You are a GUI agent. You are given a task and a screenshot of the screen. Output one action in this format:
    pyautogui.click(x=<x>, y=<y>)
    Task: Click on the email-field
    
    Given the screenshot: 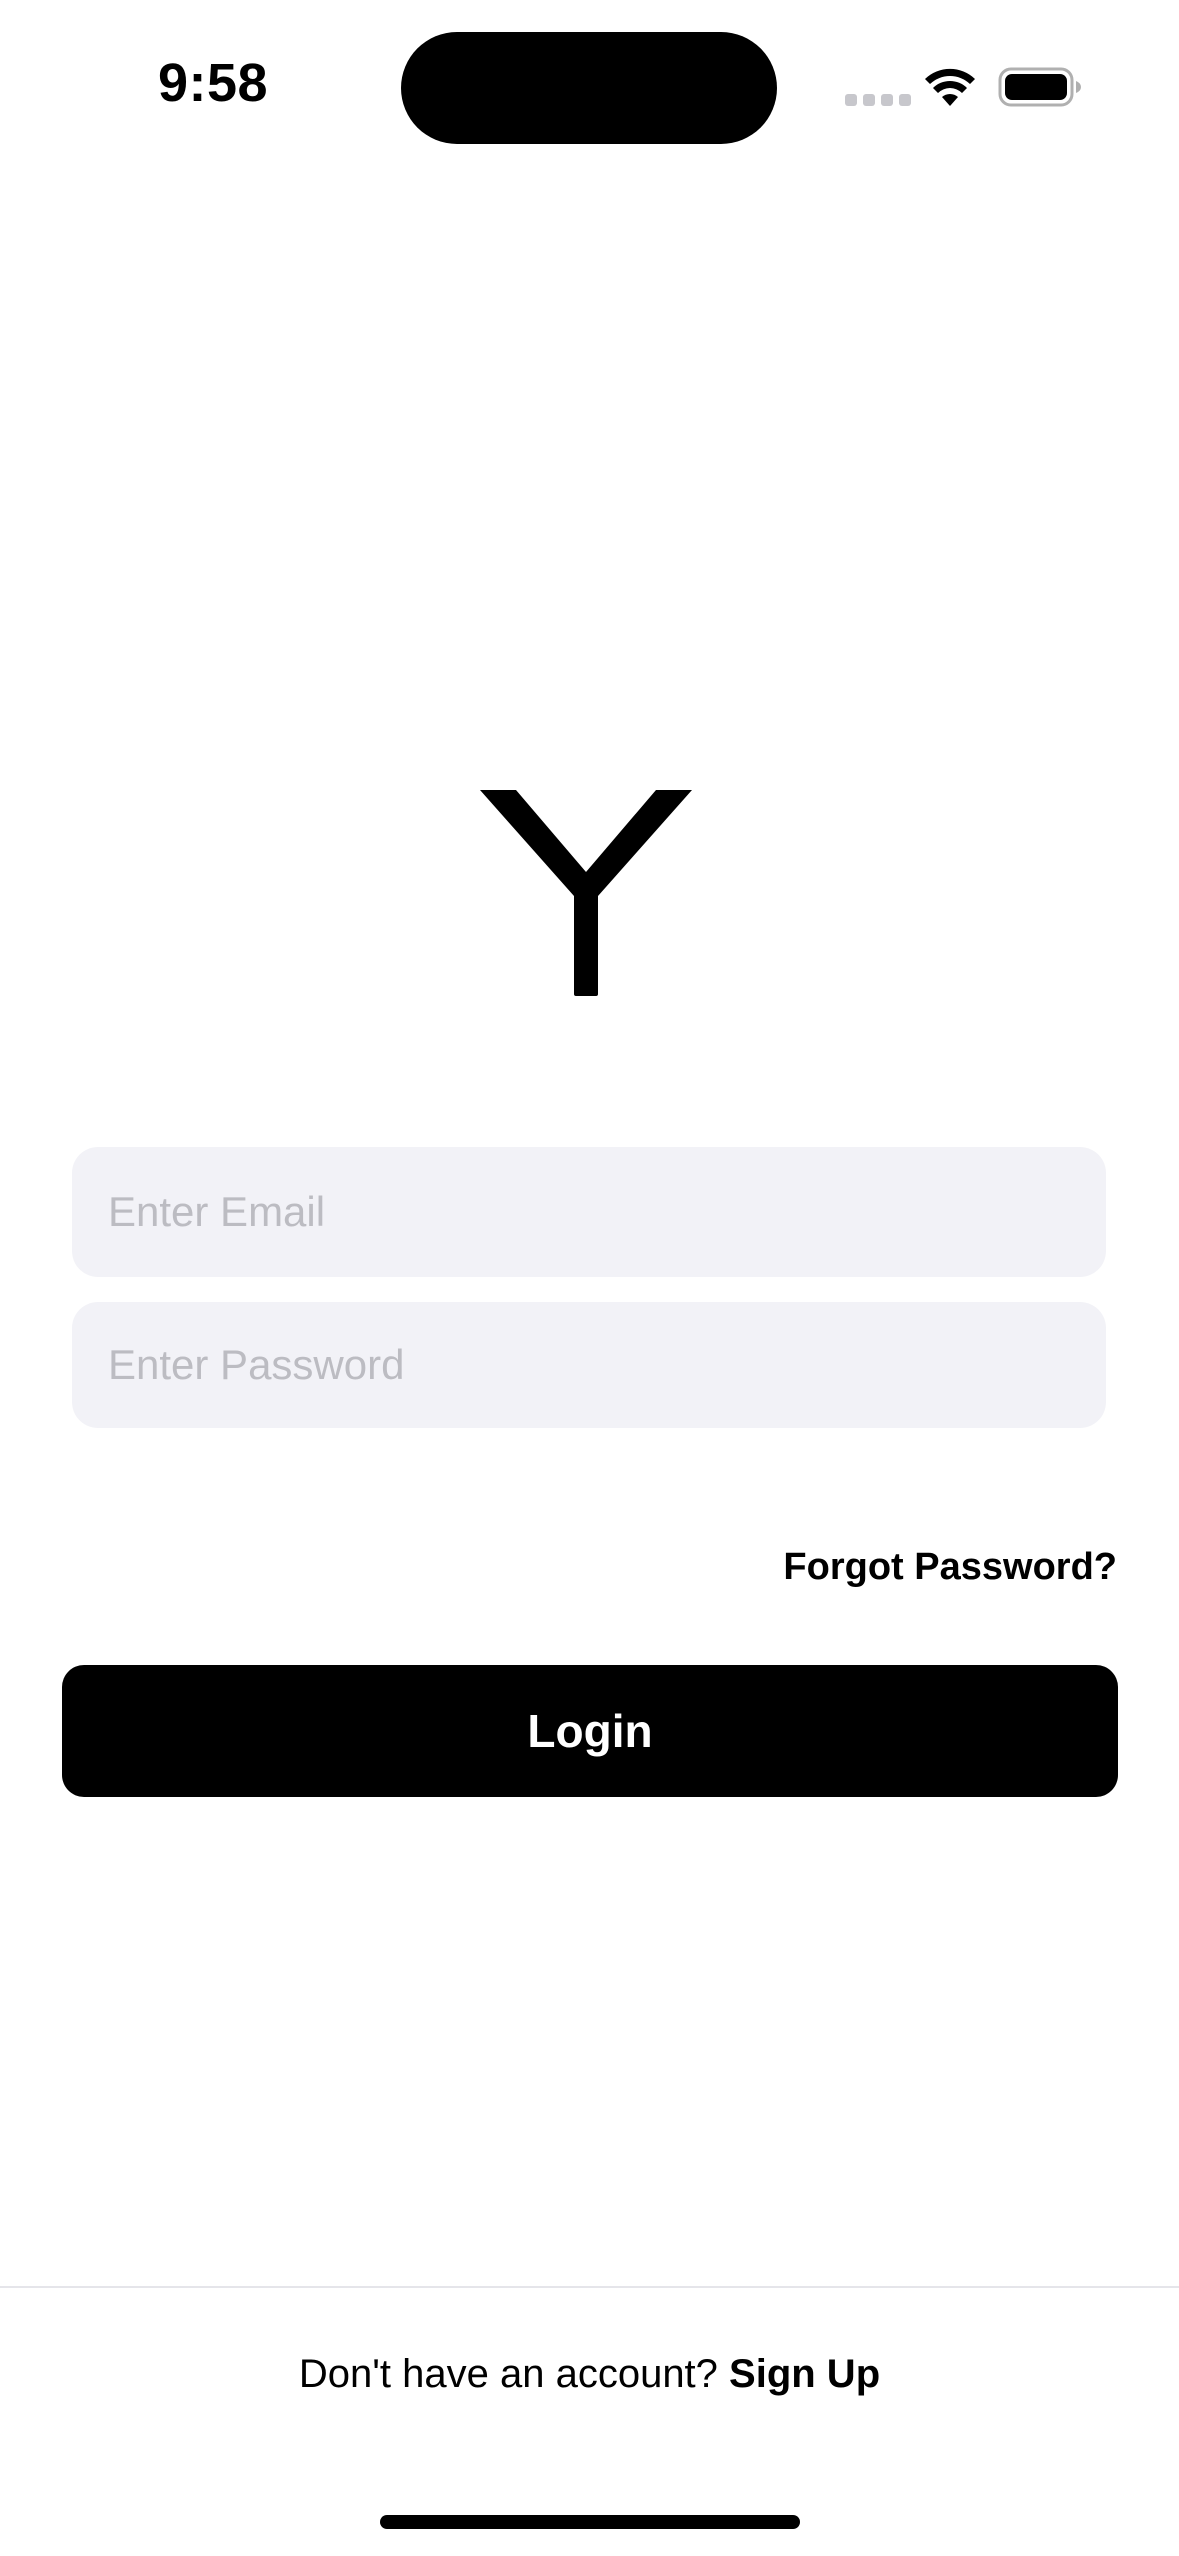 What is the action you would take?
    pyautogui.click(x=589, y=1212)
    